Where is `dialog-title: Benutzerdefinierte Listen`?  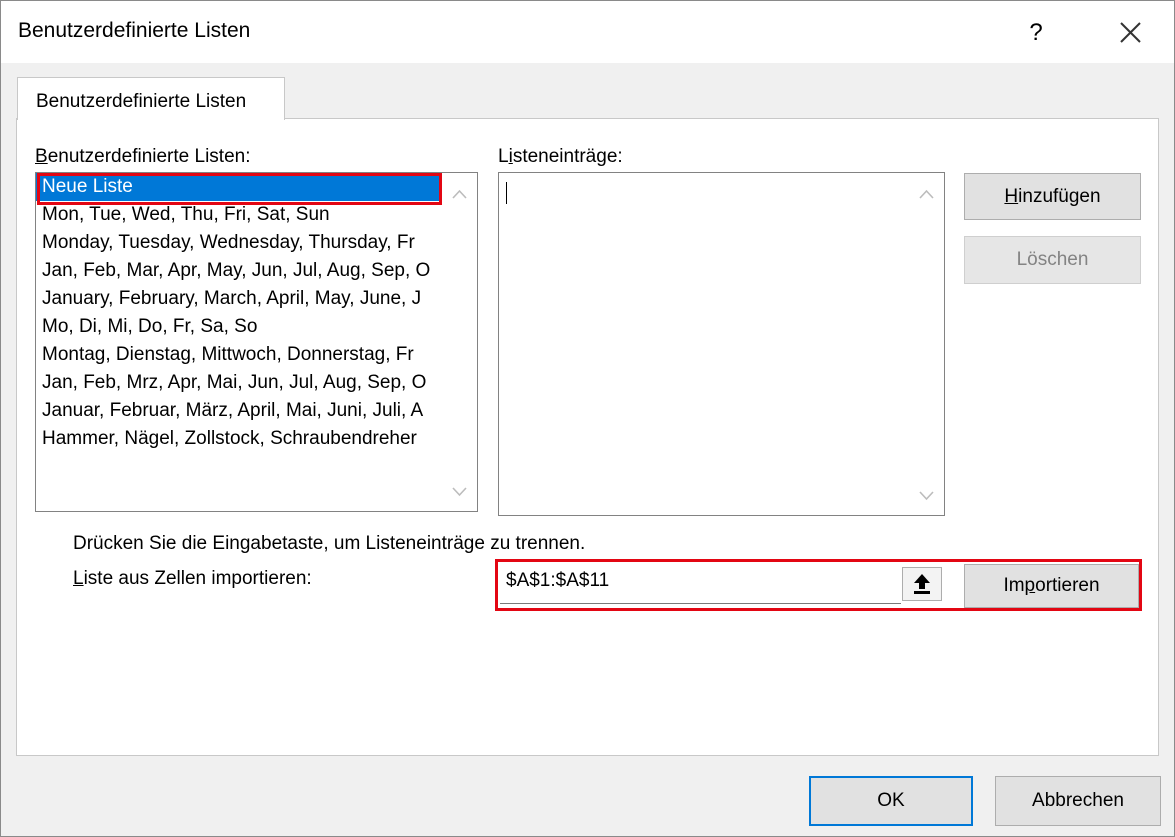
dialog-title: Benutzerdefinierte Listen is located at coordinates (134, 30).